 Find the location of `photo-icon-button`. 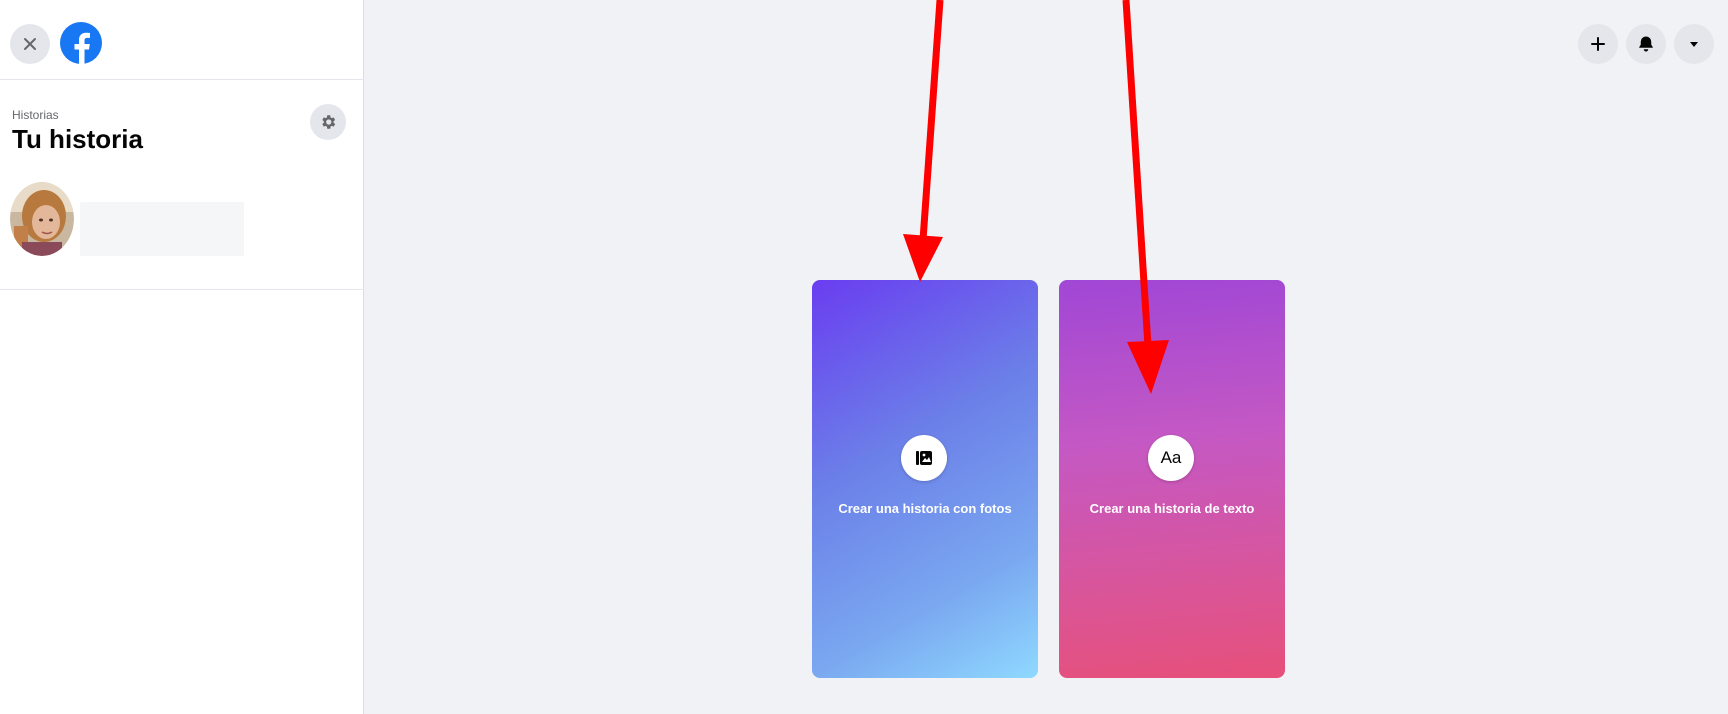

photo-icon-button is located at coordinates (924, 458).